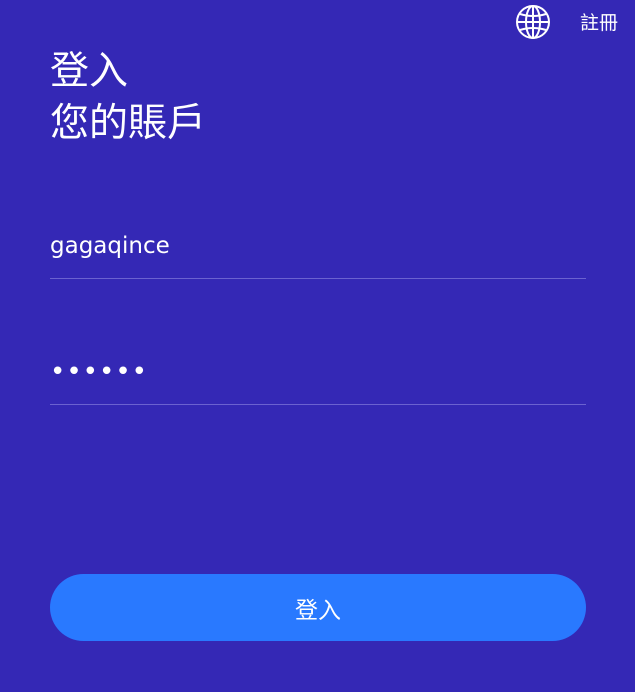 The image size is (635, 692). What do you see at coordinates (317, 22) in the screenshot?
I see `top-bar: 註冊` at bounding box center [317, 22].